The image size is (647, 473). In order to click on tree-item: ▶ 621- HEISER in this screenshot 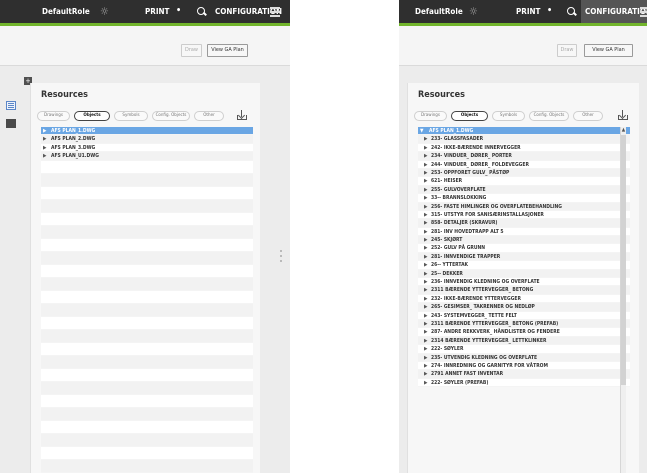, I will do `click(524, 181)`.